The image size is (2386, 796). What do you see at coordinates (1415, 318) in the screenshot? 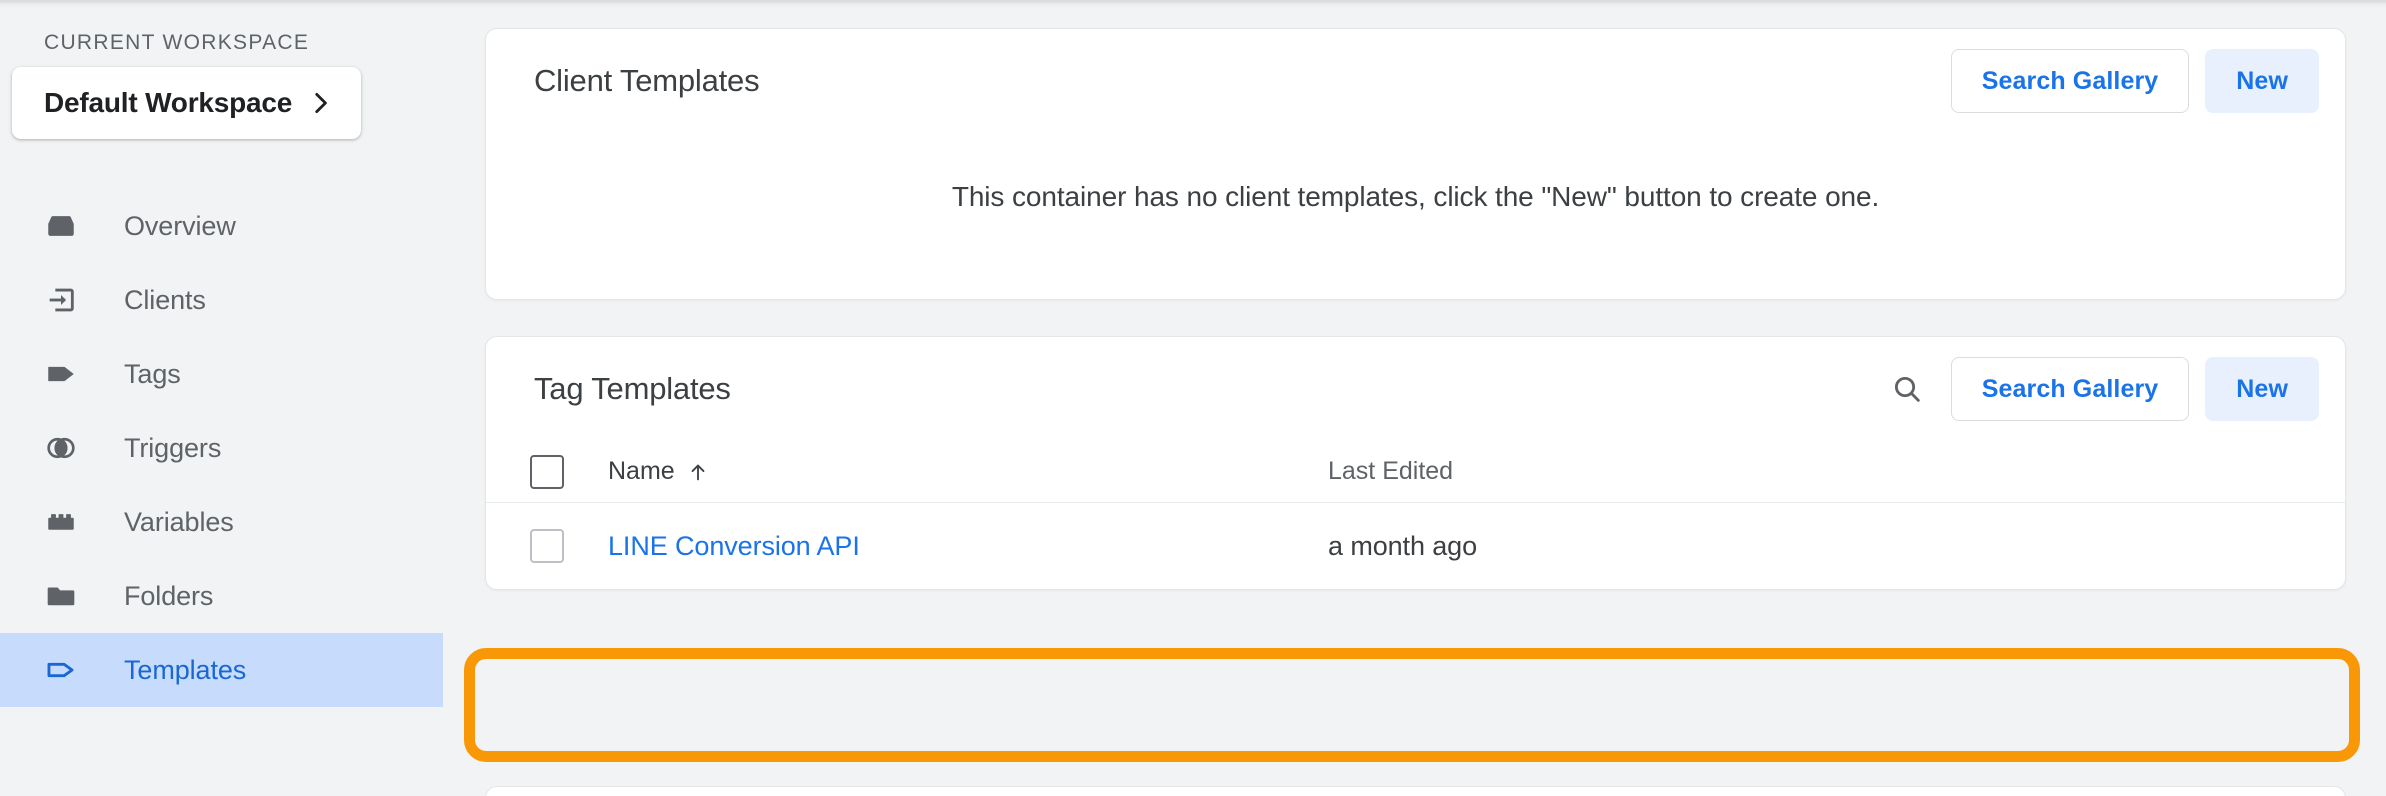
I see `card-gap` at bounding box center [1415, 318].